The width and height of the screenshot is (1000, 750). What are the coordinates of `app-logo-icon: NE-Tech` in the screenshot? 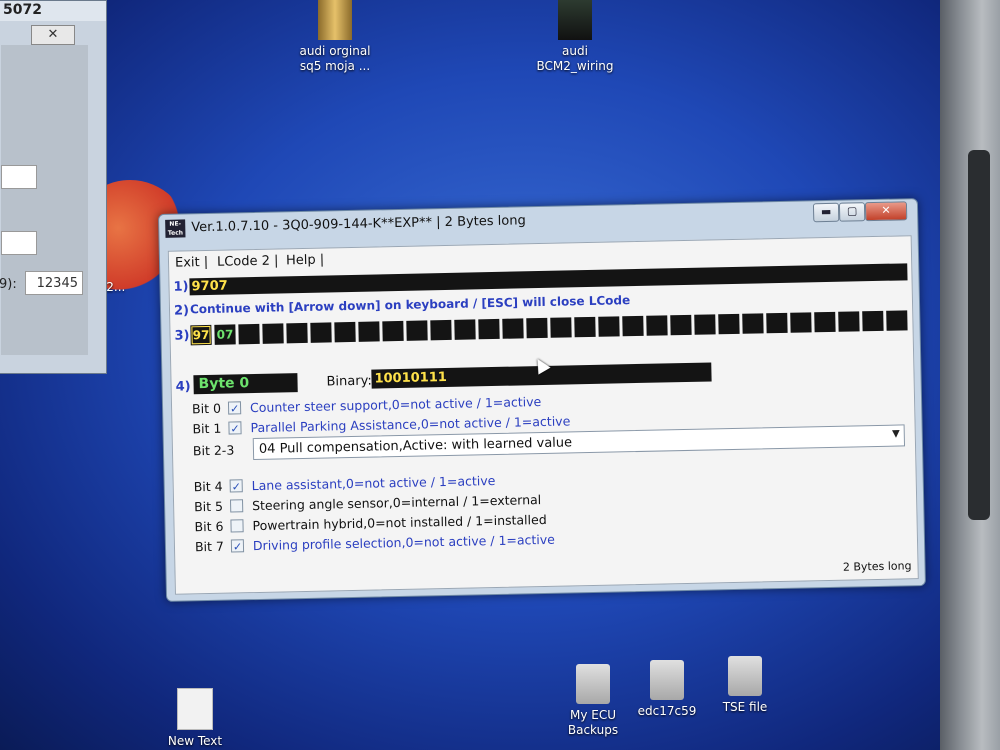 It's located at (175, 228).